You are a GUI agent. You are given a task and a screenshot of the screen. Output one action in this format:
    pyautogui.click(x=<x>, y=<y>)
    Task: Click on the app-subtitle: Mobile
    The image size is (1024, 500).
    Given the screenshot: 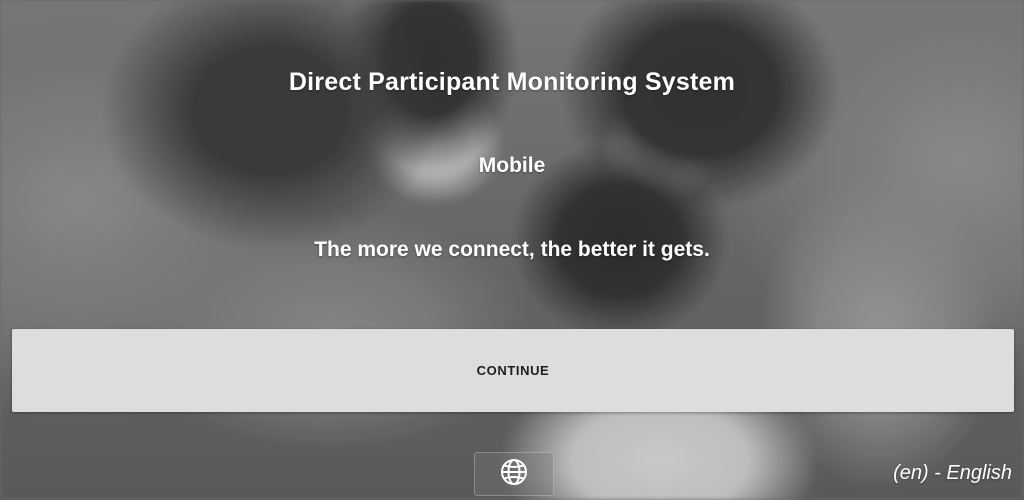 What is the action you would take?
    pyautogui.click(x=512, y=165)
    